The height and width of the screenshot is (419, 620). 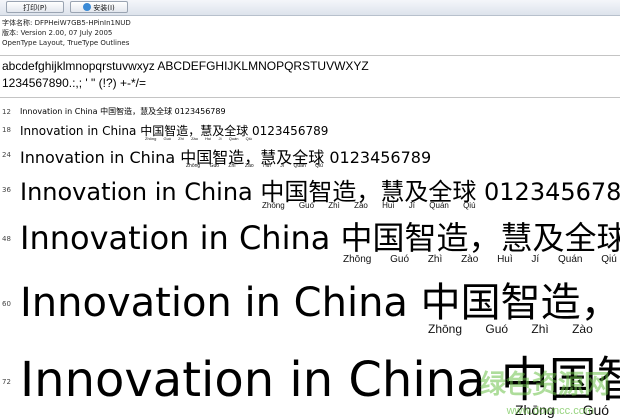 What do you see at coordinates (66, 23) in the screenshot?
I see `font-name-line: 字体名称: DFPHeiW7GB5-HPinIn1NUD` at bounding box center [66, 23].